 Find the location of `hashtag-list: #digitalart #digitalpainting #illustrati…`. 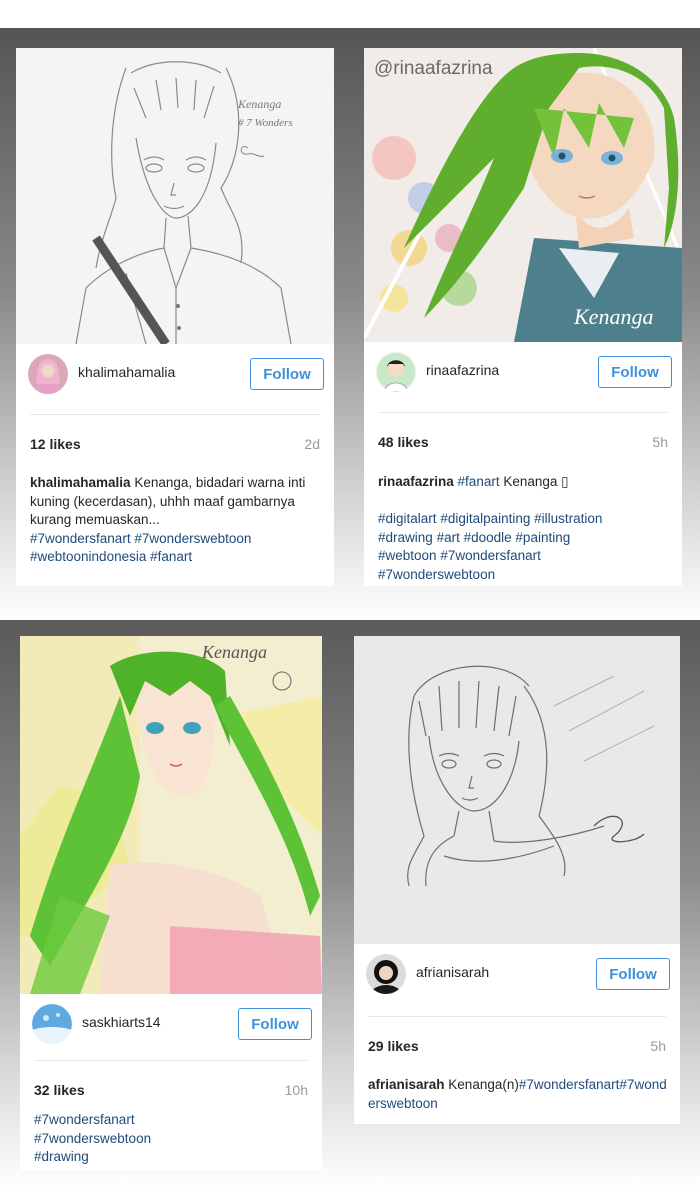

hashtag-list: #digitalart #digitalpainting #illustrati… is located at coordinates (524, 547).